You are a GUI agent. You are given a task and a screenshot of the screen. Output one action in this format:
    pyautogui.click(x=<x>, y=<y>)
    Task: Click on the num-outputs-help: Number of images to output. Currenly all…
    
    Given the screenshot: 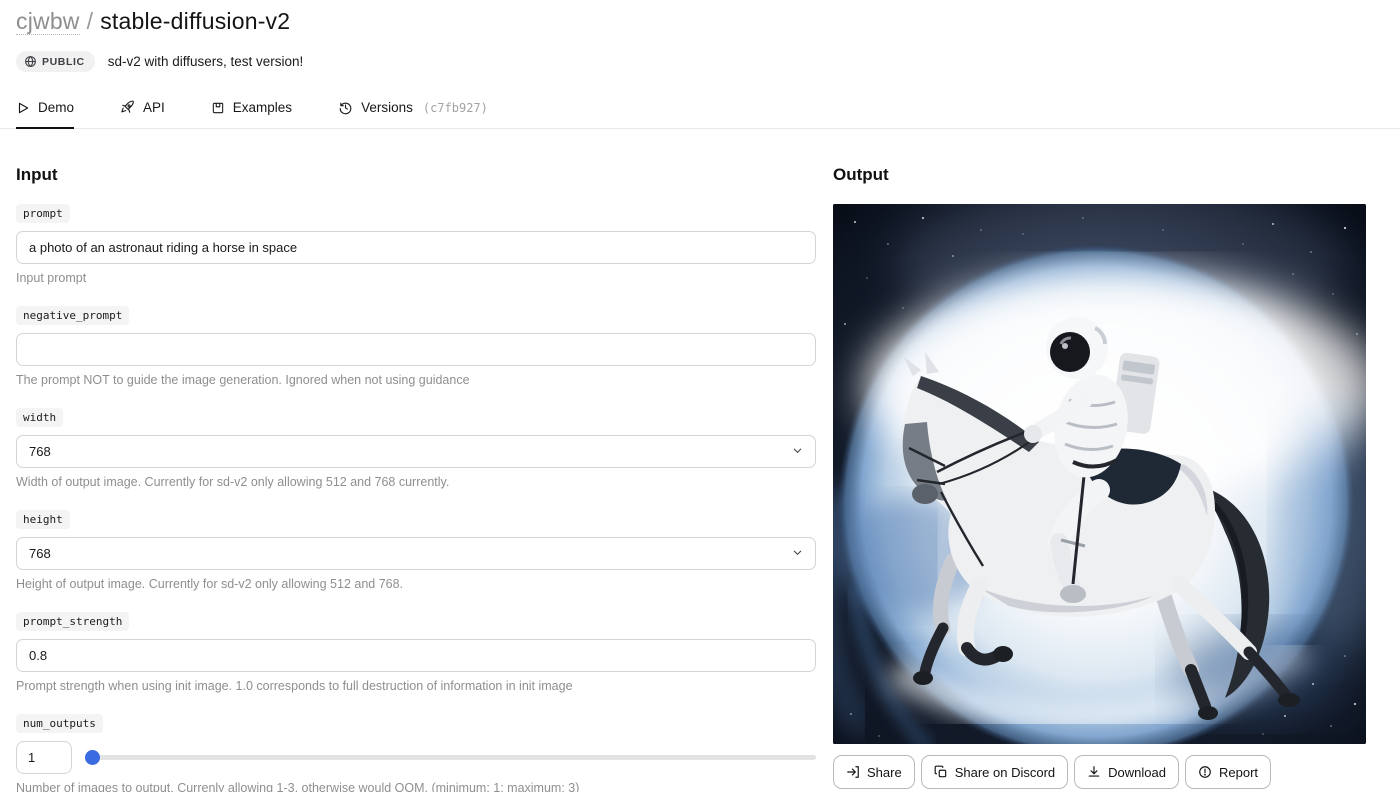 What is the action you would take?
    pyautogui.click(x=298, y=786)
    